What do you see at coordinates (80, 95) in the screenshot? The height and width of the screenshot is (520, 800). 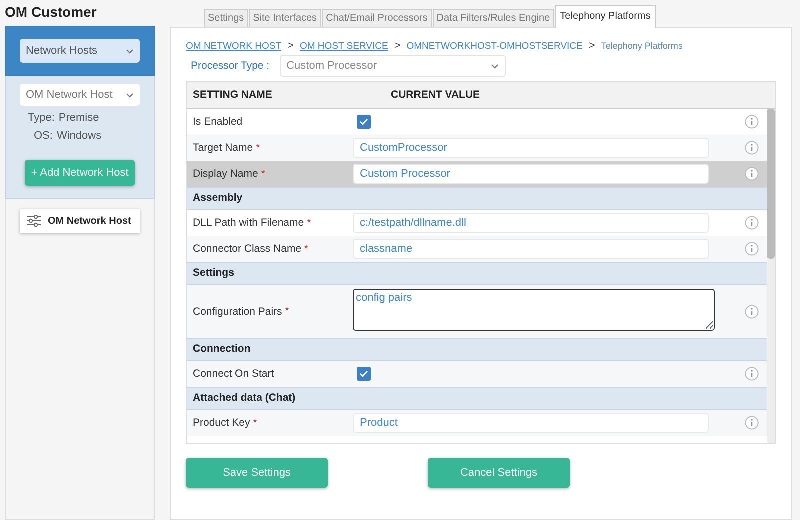 I see `host-select: OM Network Host` at bounding box center [80, 95].